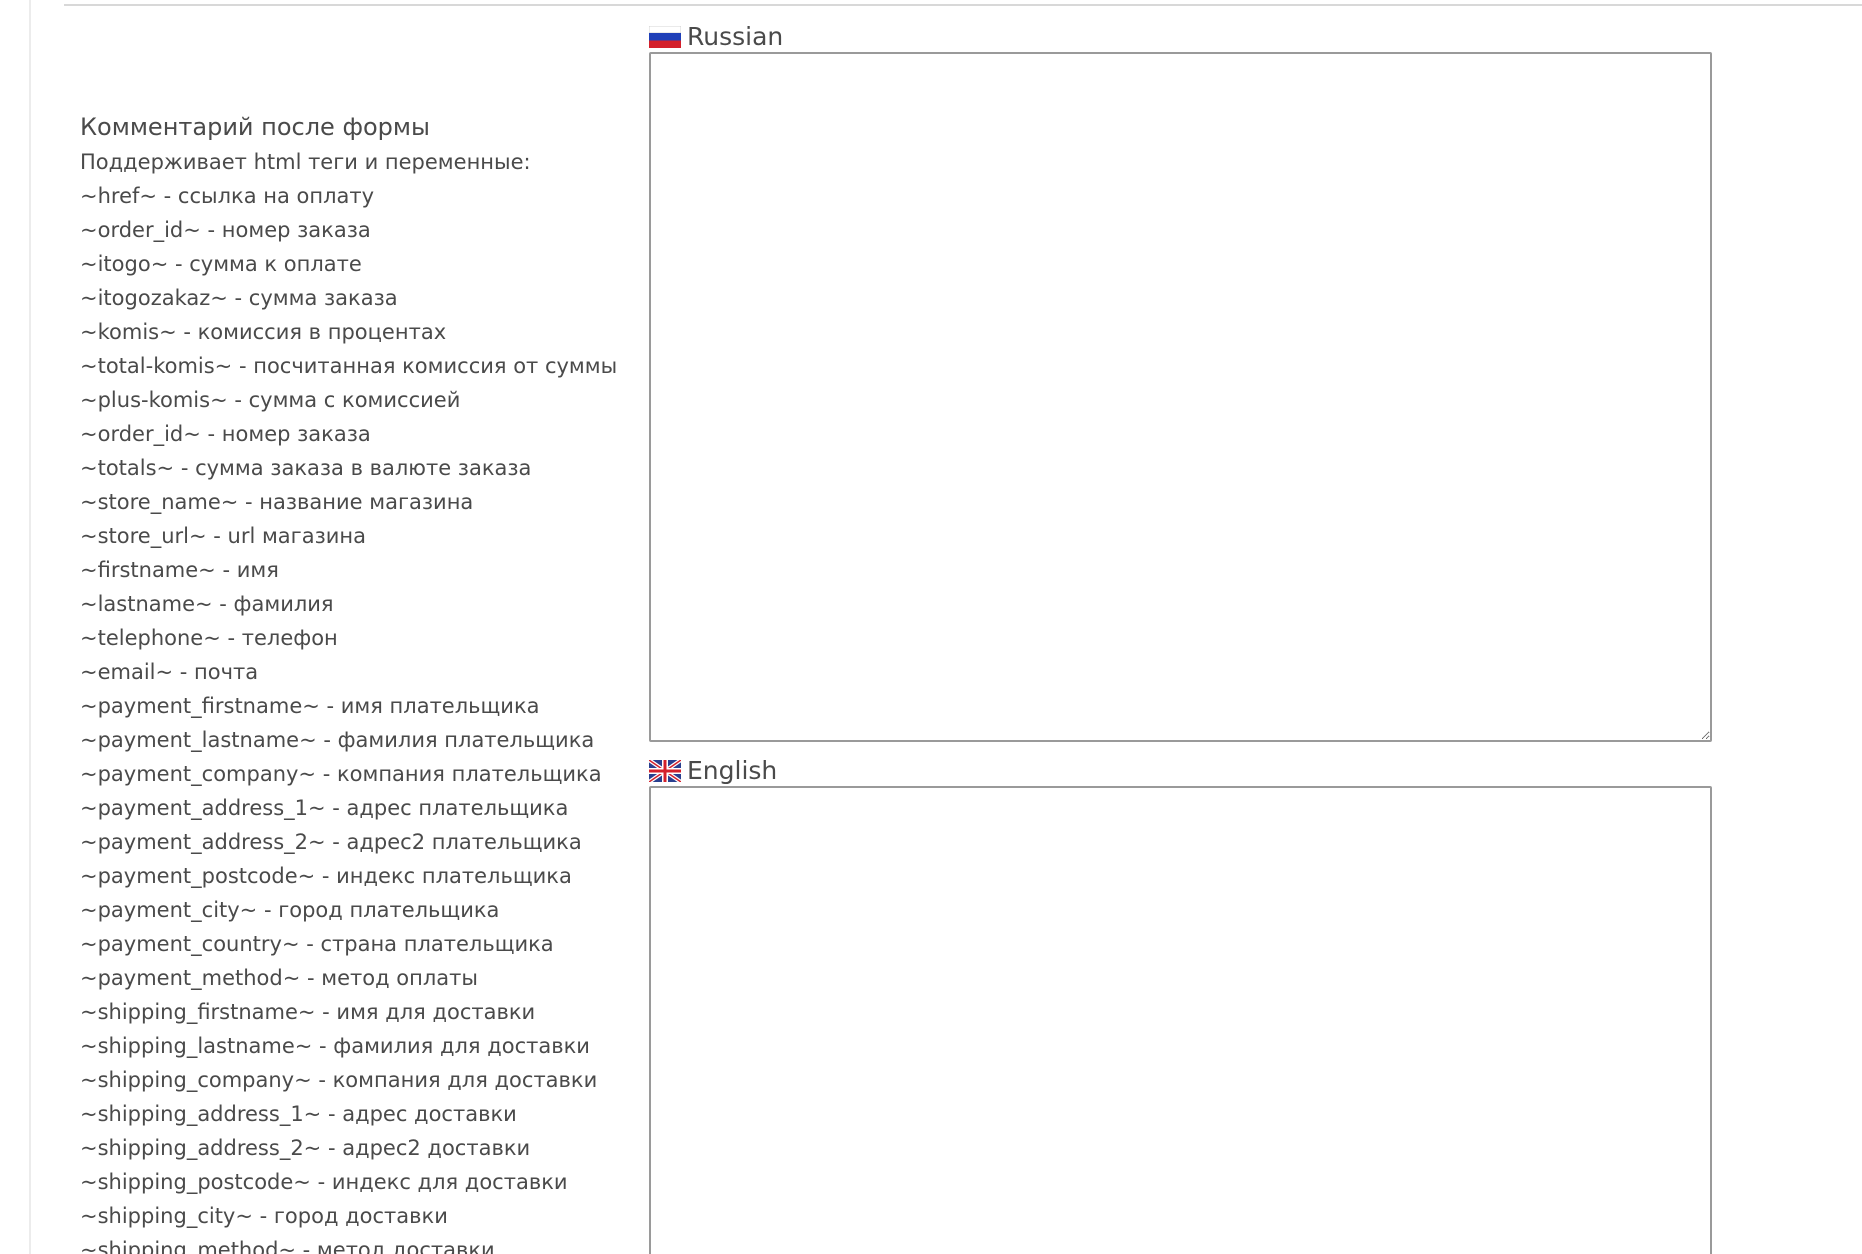 Image resolution: width=1862 pixels, height=1254 pixels. Describe the element at coordinates (290, 910) in the screenshot. I see `help-line: ~payment_city~ - город плательщика` at that location.